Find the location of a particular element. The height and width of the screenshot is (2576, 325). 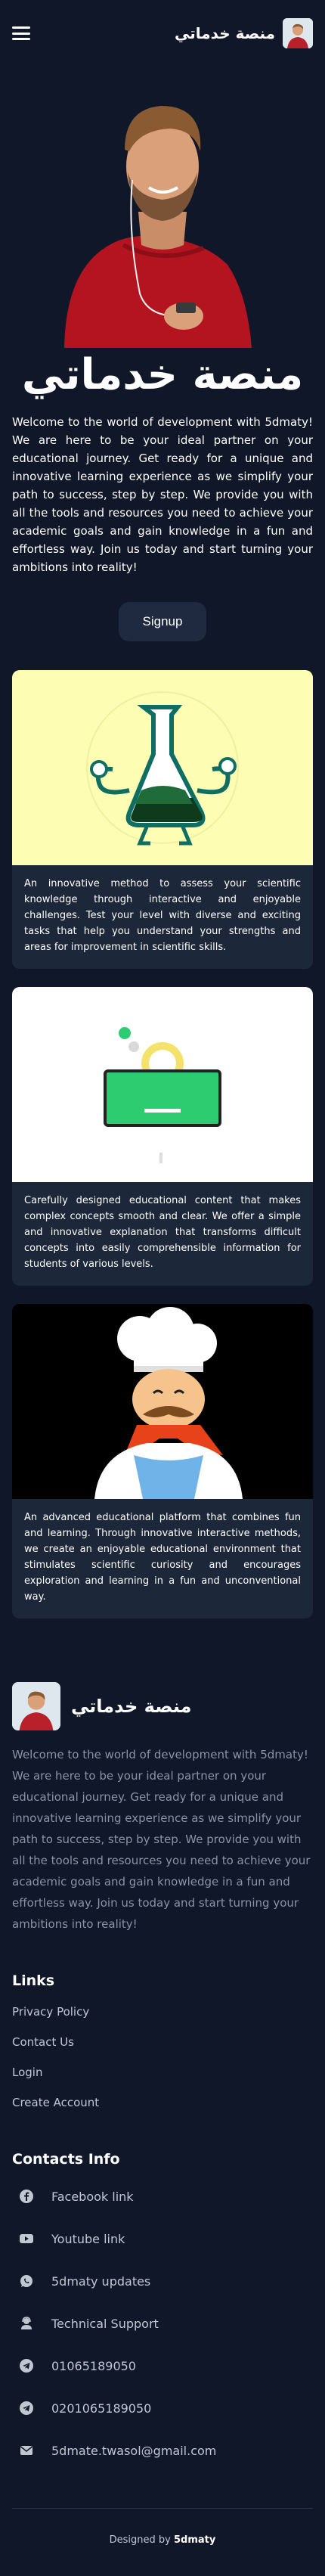

hamburger-menu-icon is located at coordinates (21, 33).